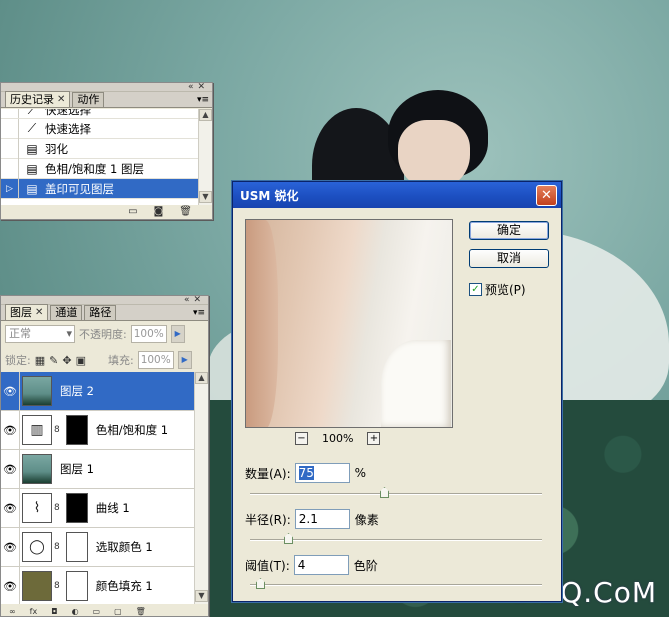 Image resolution: width=669 pixels, height=617 pixels. I want to click on tab-history: 历史记录 ✕, so click(38, 99).